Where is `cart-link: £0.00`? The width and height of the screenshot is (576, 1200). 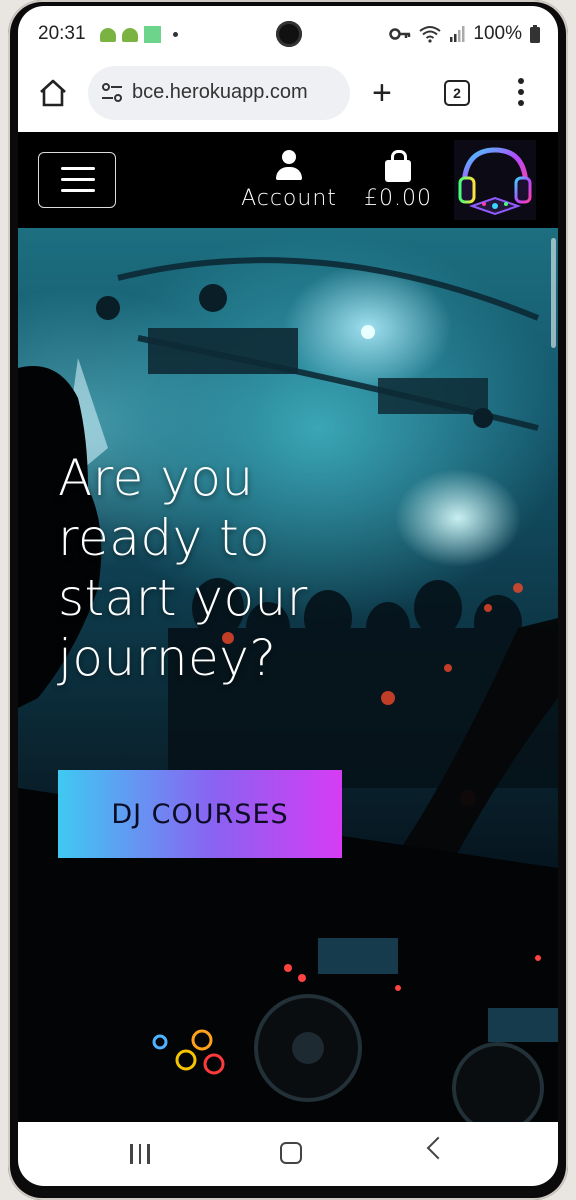 cart-link: £0.00 is located at coordinates (398, 180).